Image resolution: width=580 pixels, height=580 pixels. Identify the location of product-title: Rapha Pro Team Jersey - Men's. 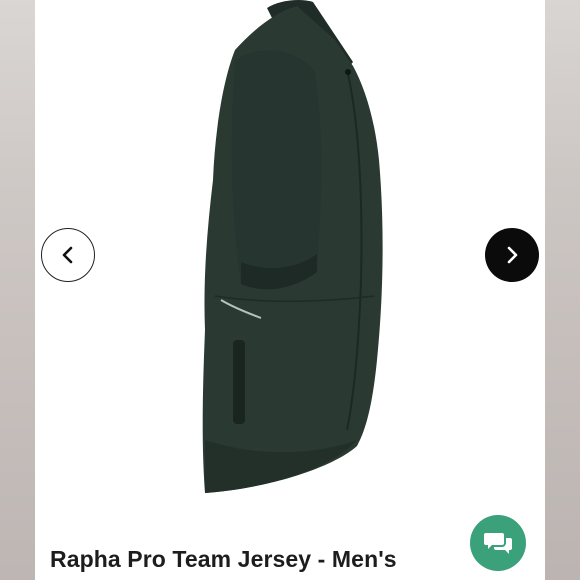
(223, 559).